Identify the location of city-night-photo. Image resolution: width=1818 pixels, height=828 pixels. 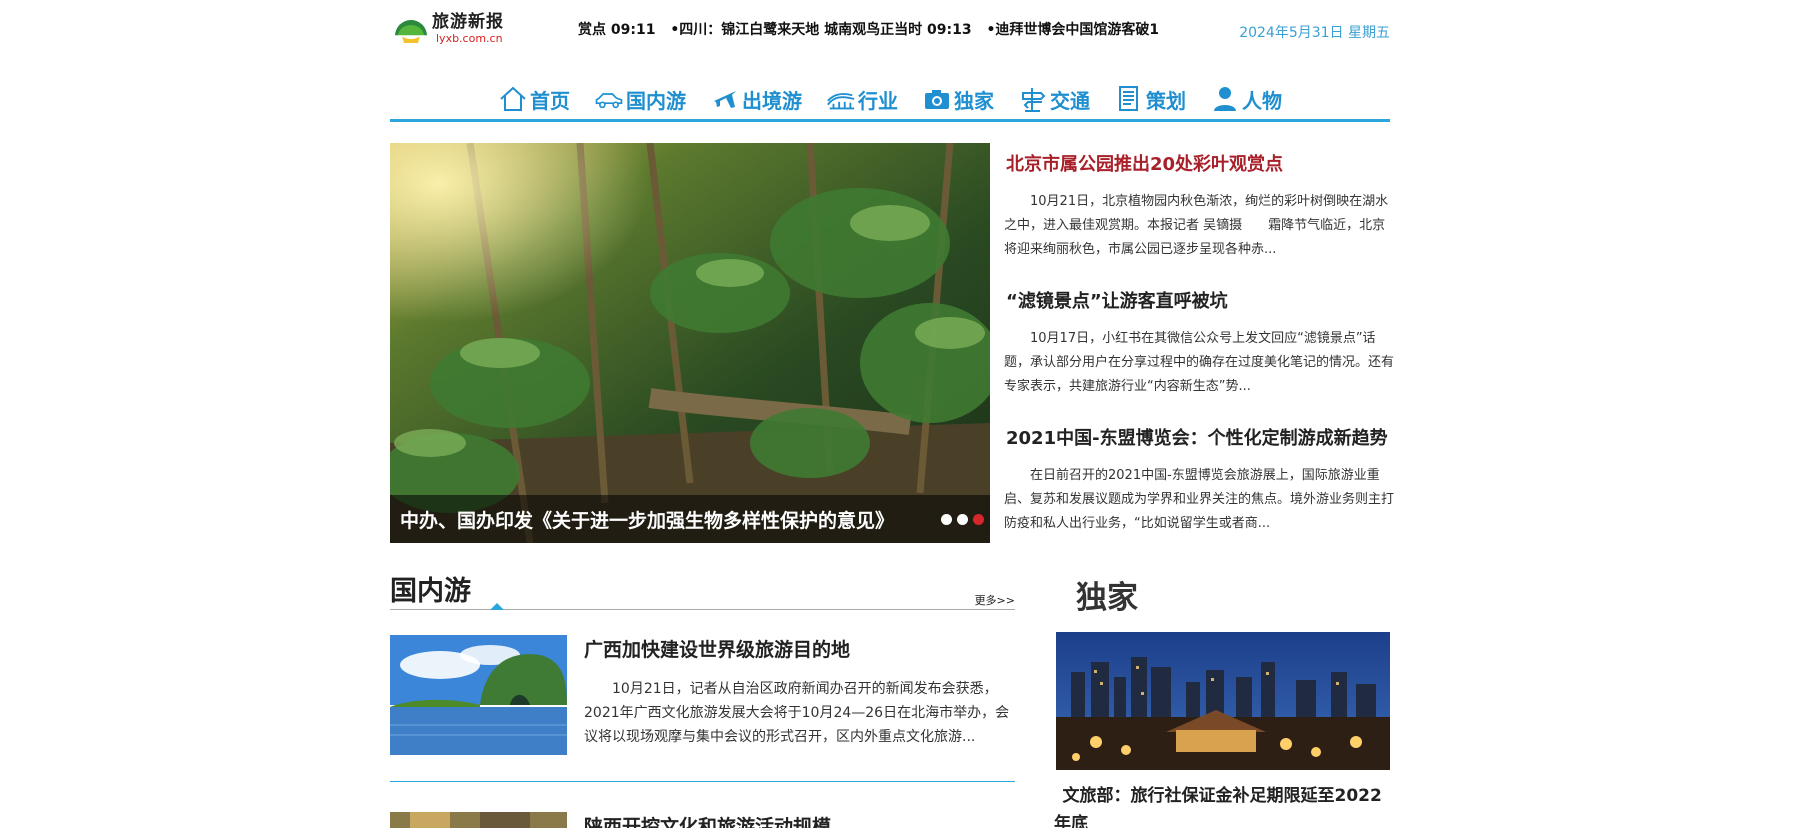
(1223, 701).